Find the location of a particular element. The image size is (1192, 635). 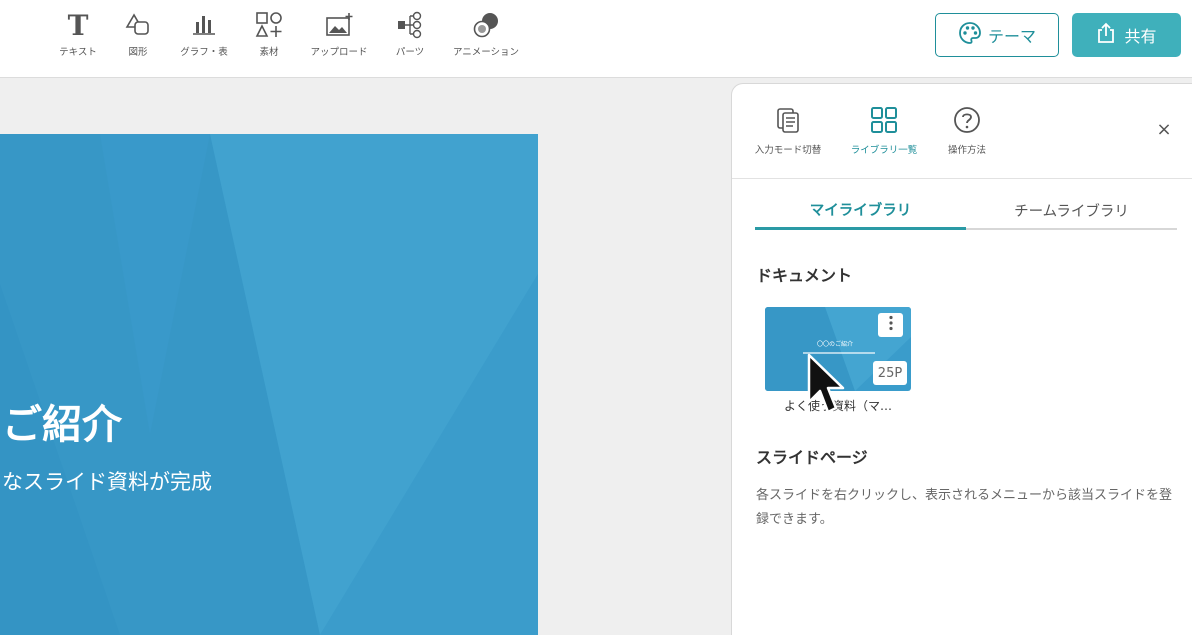

tool-label: アニメーション is located at coordinates (486, 52).